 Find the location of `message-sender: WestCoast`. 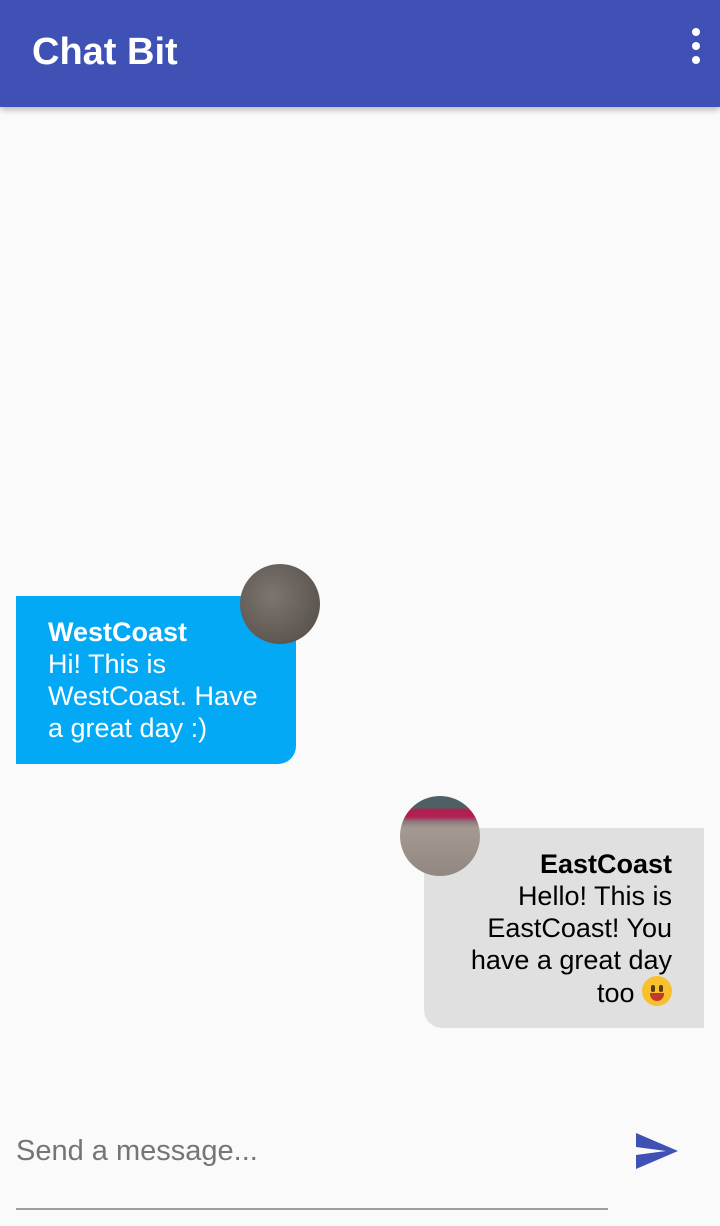

message-sender: WestCoast is located at coordinates (118, 632).